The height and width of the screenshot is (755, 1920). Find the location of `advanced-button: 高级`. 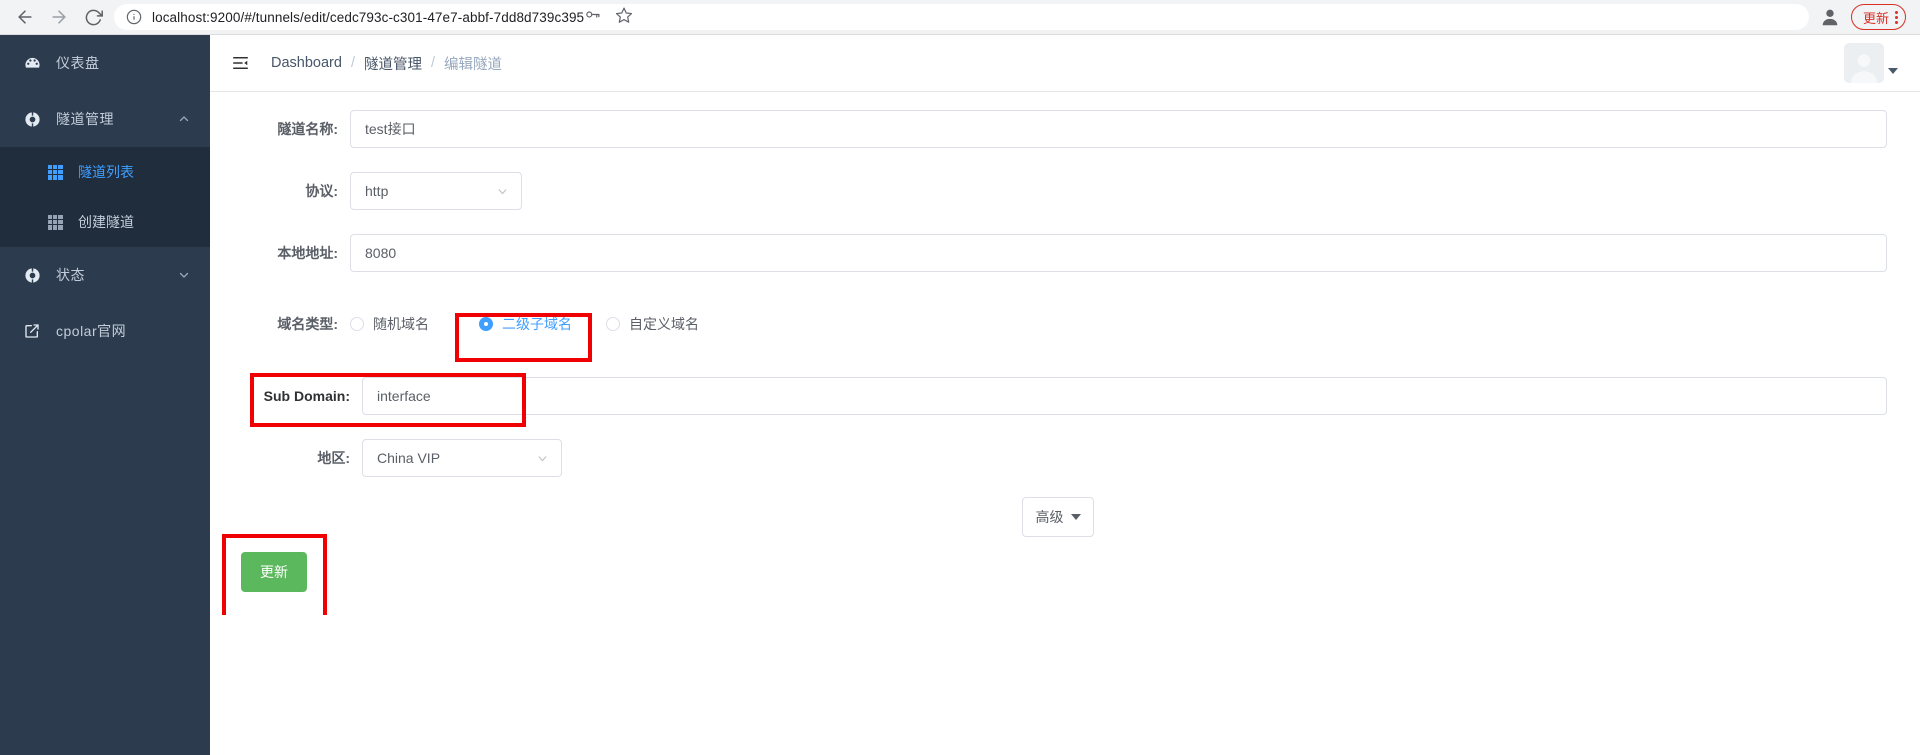

advanced-button: 高级 is located at coordinates (1058, 517).